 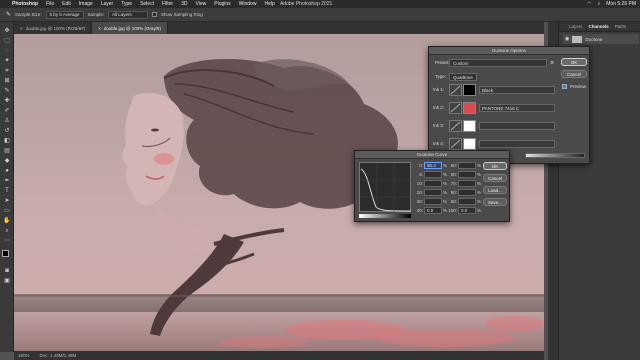 What do you see at coordinates (385, 187) in the screenshot?
I see `curve-graph` at bounding box center [385, 187].